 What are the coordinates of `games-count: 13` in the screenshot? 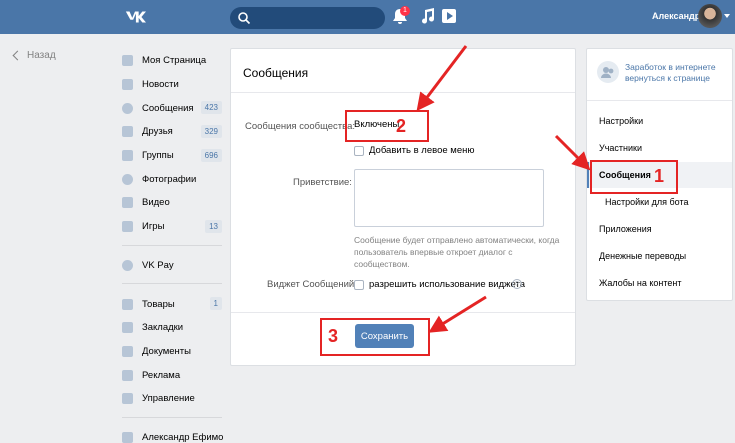 It's located at (213, 226).